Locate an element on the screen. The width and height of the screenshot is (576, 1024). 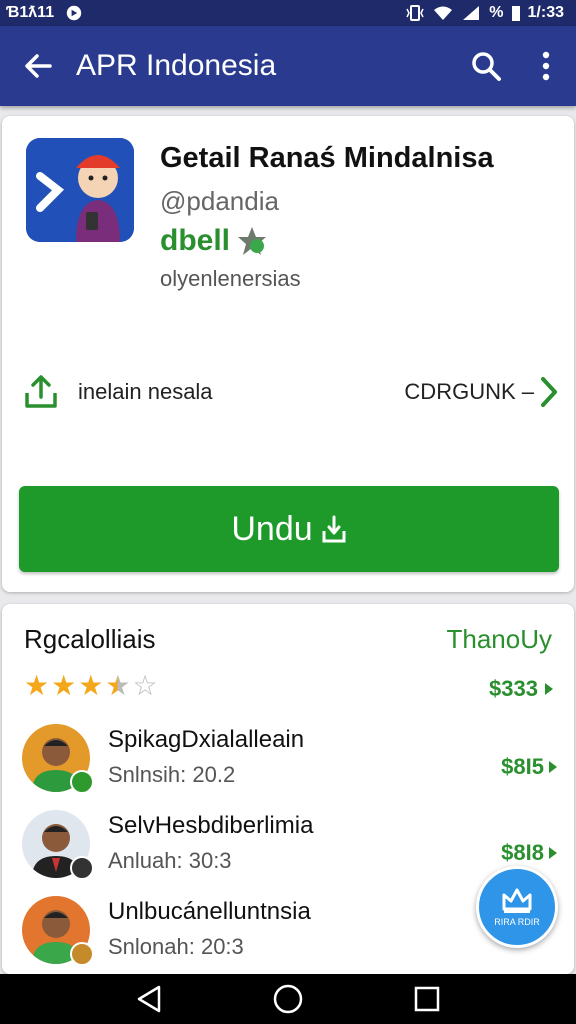
info-row: inelain nesala CDRGUNK – is located at coordinates (290, 392).